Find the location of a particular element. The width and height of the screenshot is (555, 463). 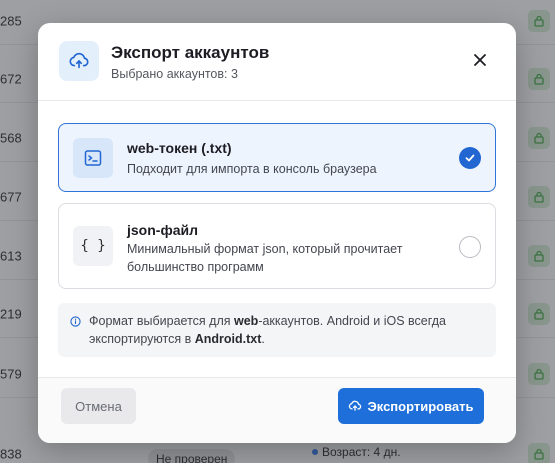

option-description: Подходит для импорта в консоль браузера is located at coordinates (252, 169).